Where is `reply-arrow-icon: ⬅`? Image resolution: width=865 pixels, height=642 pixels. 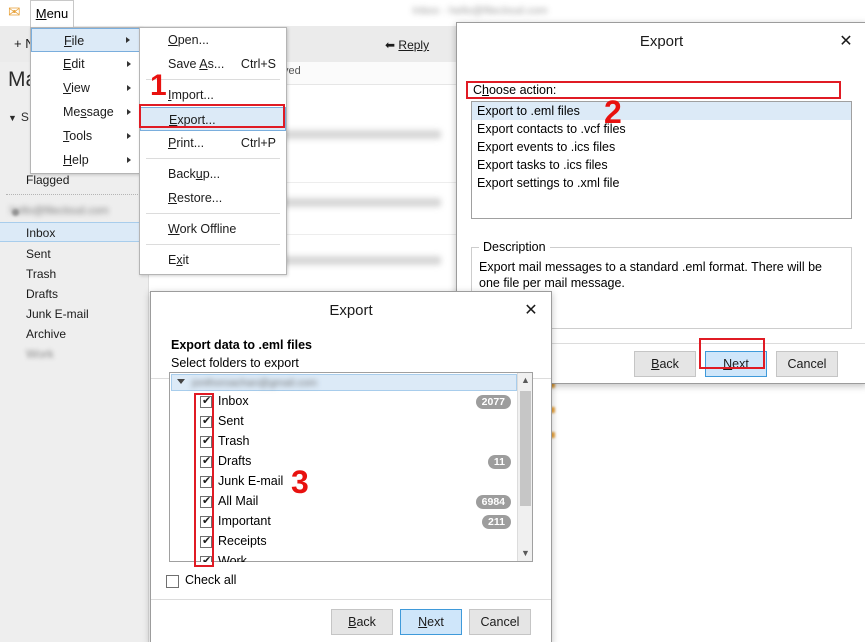 reply-arrow-icon: ⬅ is located at coordinates (390, 45).